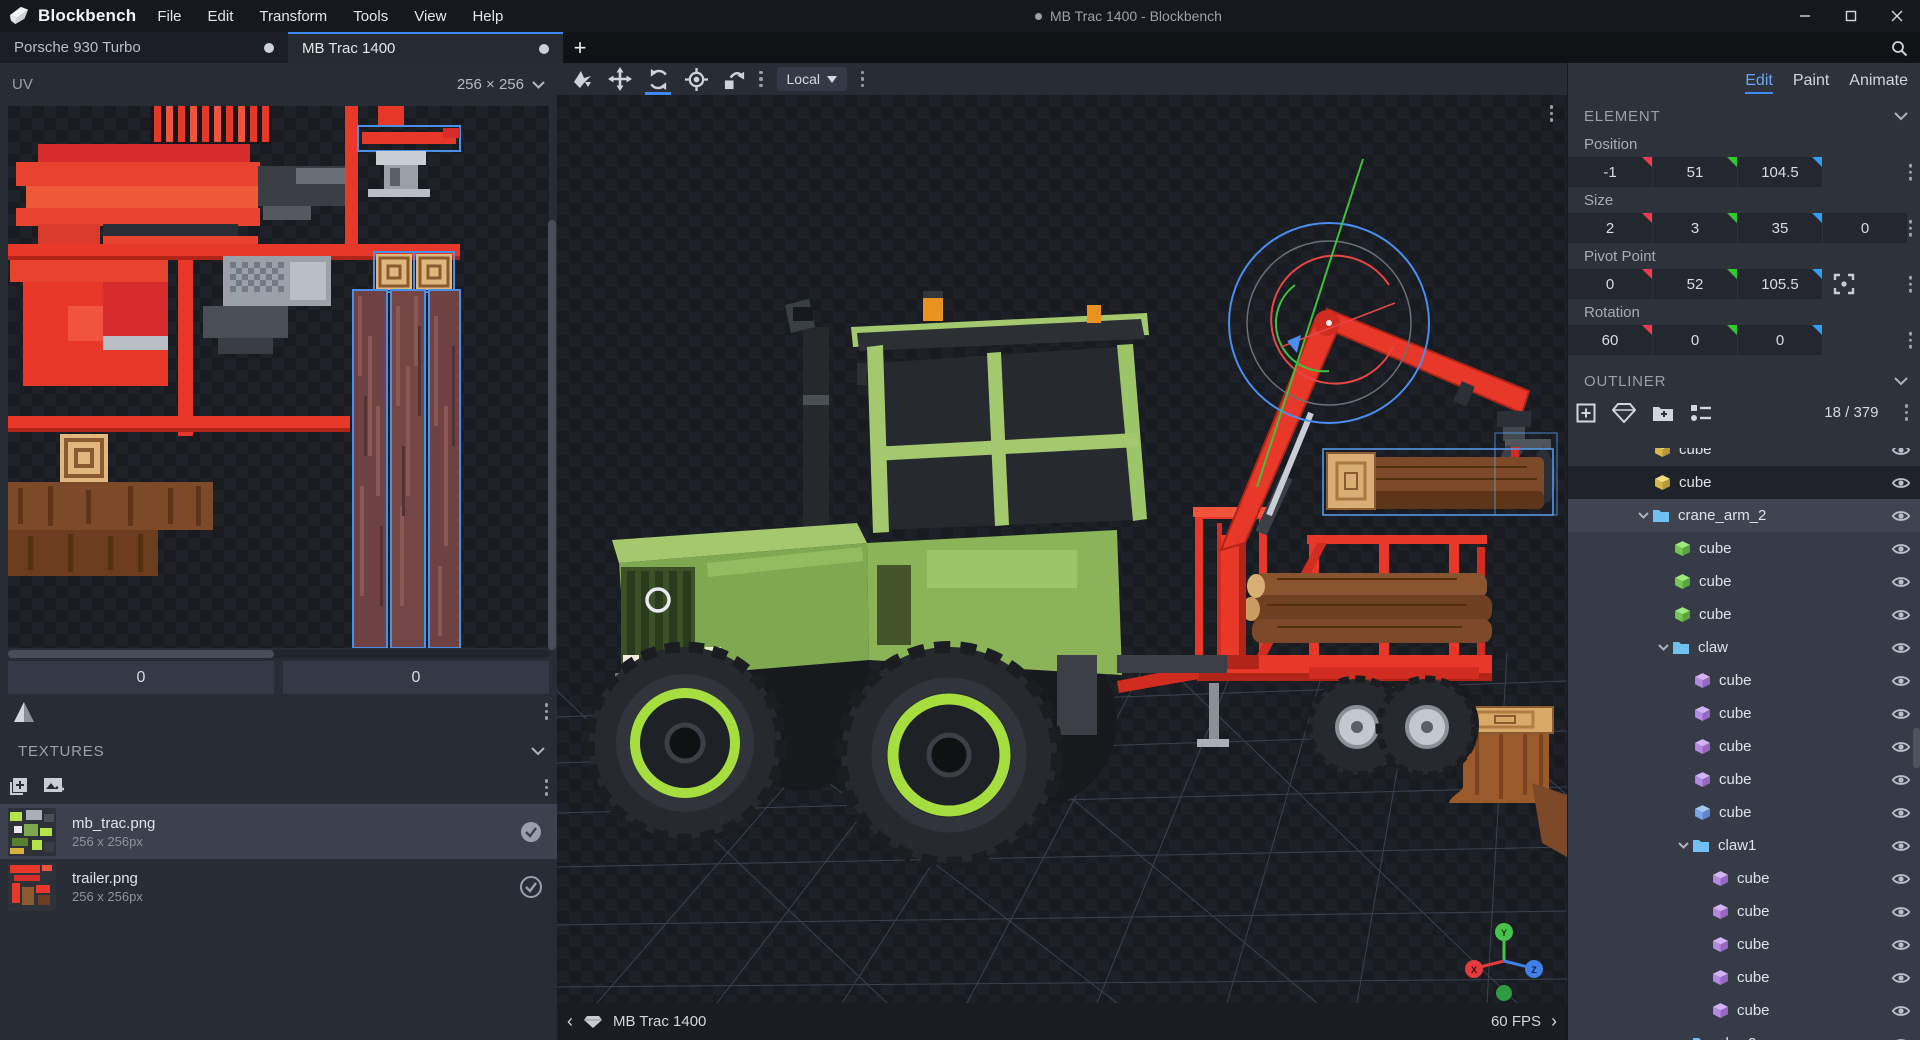  I want to click on pivot-tool-button, so click(696, 79).